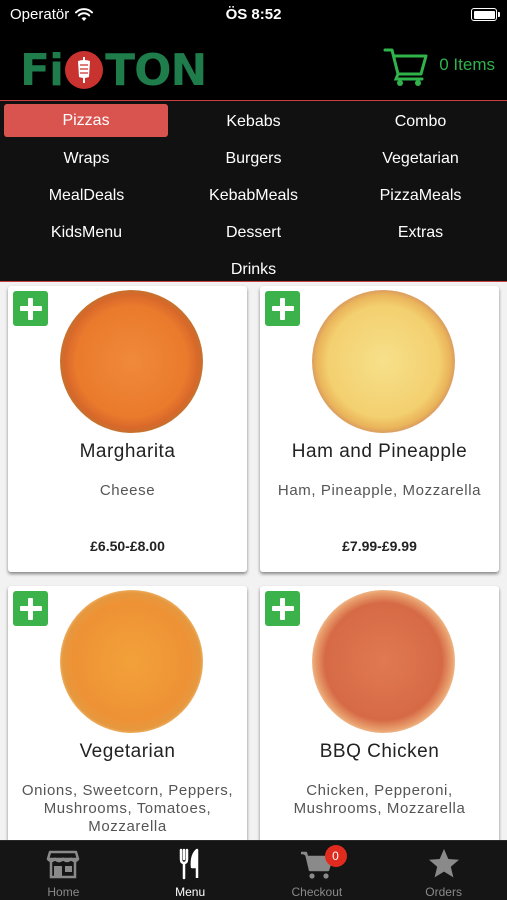 This screenshot has width=507, height=900. I want to click on app-header: Fi TON 0 Items, so click(253, 66).